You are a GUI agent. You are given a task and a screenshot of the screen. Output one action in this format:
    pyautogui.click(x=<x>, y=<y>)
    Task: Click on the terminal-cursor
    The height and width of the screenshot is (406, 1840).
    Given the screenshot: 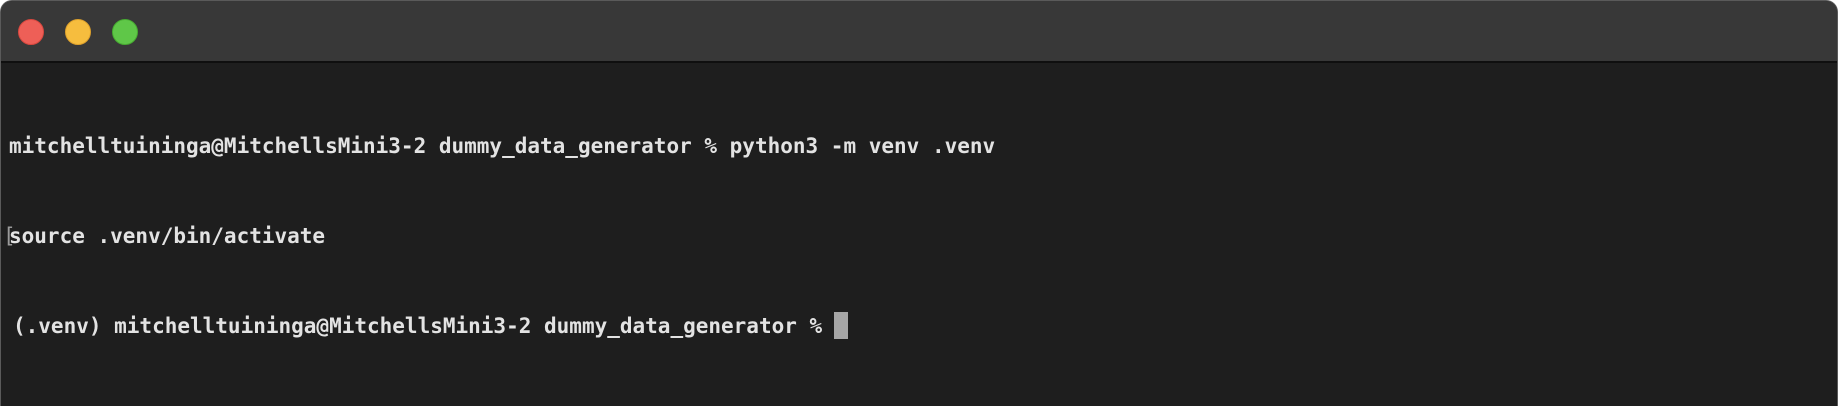 What is the action you would take?
    pyautogui.click(x=841, y=325)
    